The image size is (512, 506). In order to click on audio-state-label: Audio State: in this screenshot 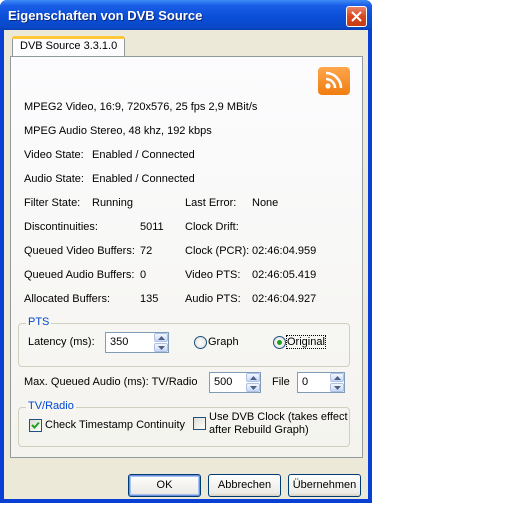, I will do `click(54, 179)`.